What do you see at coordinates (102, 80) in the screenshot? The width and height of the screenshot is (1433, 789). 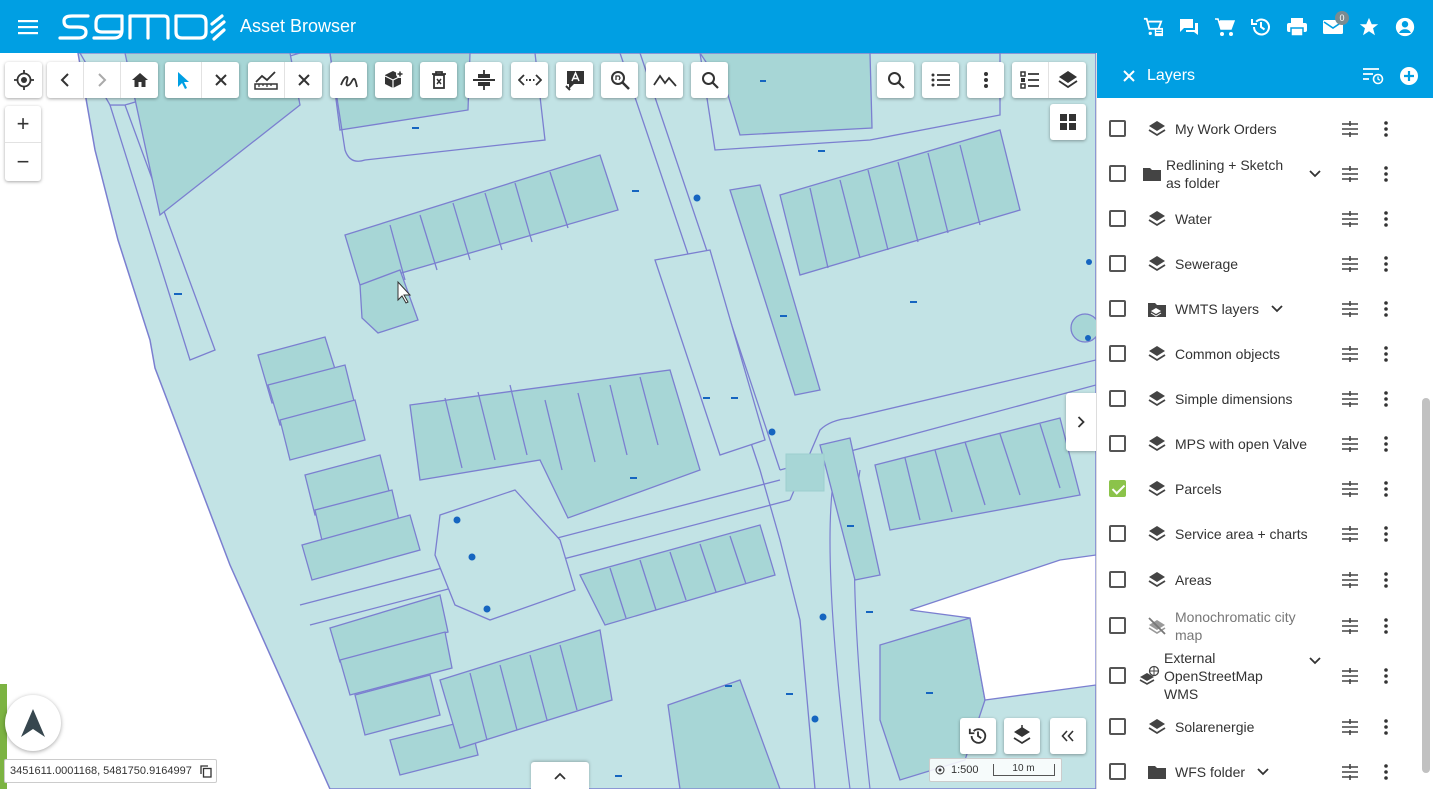 I see `forward-icon` at bounding box center [102, 80].